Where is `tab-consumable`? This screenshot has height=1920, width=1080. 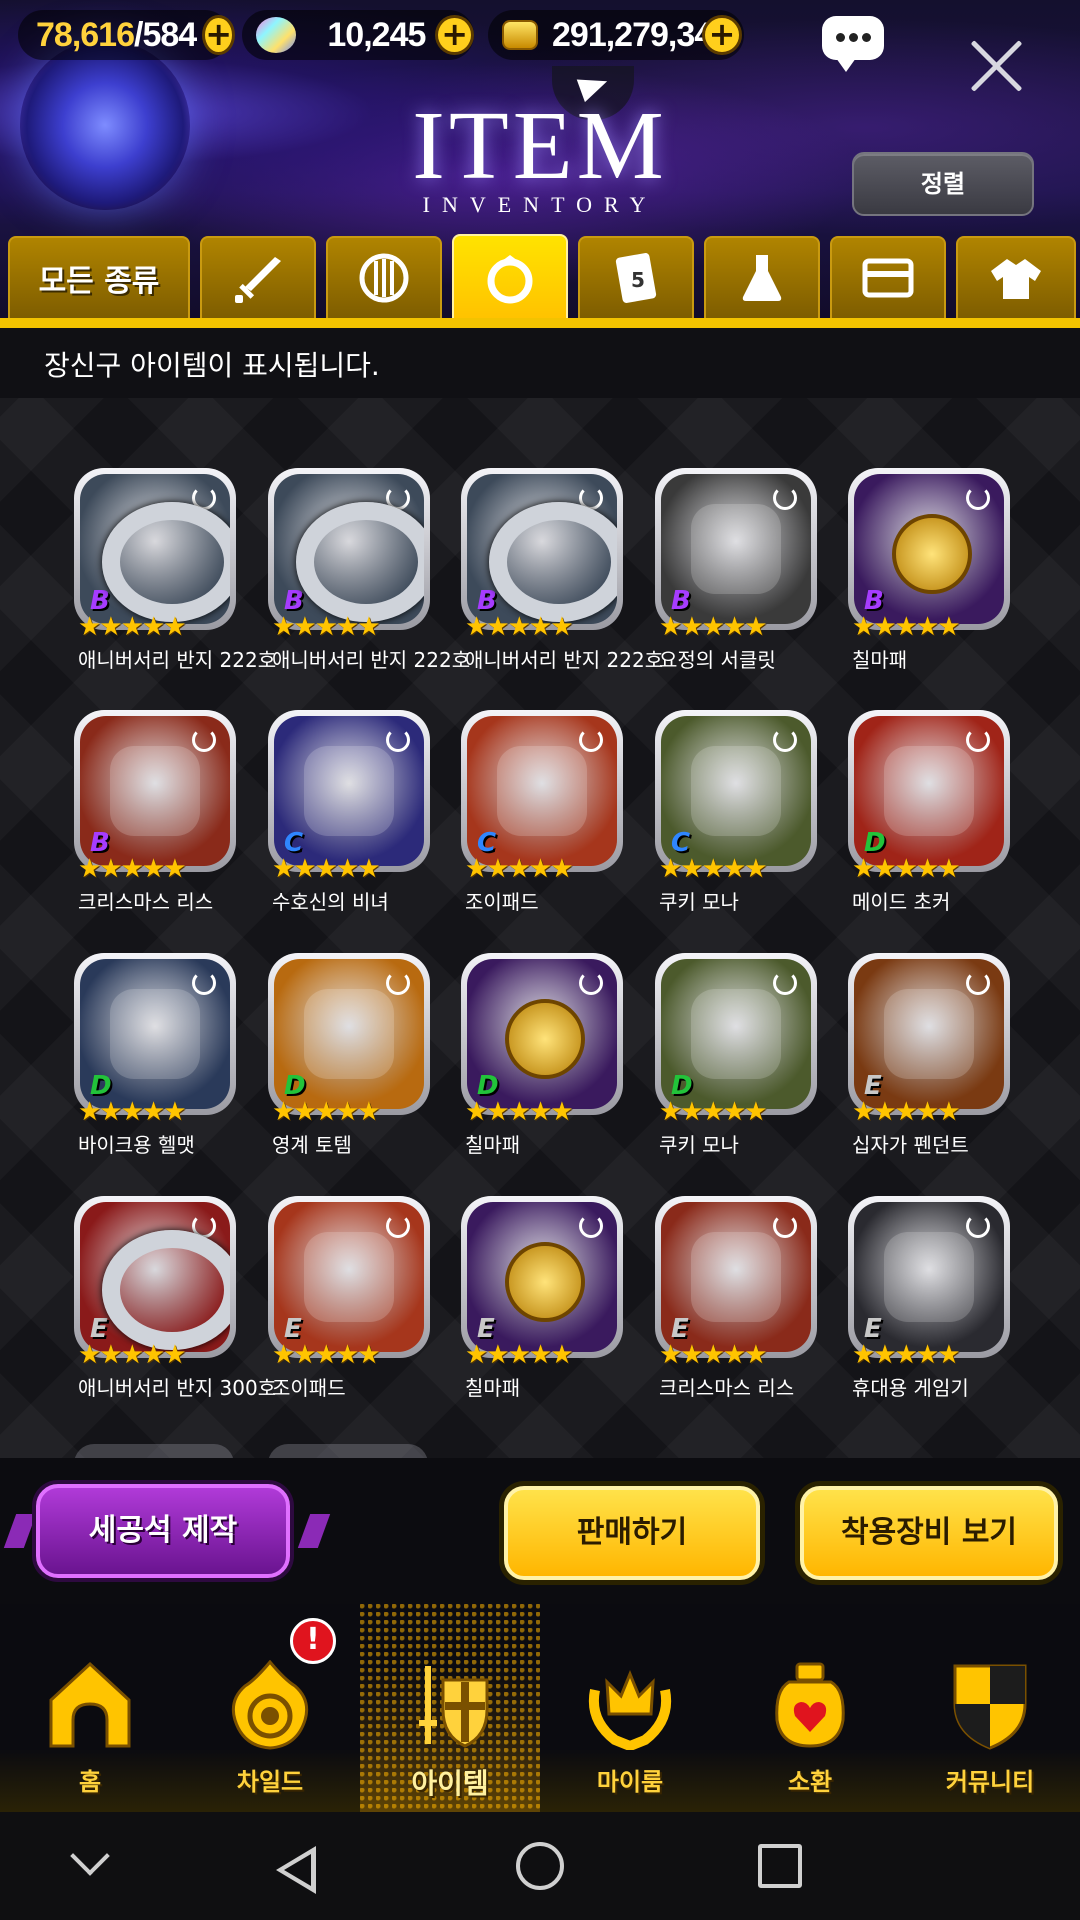
tab-consumable is located at coordinates (762, 277).